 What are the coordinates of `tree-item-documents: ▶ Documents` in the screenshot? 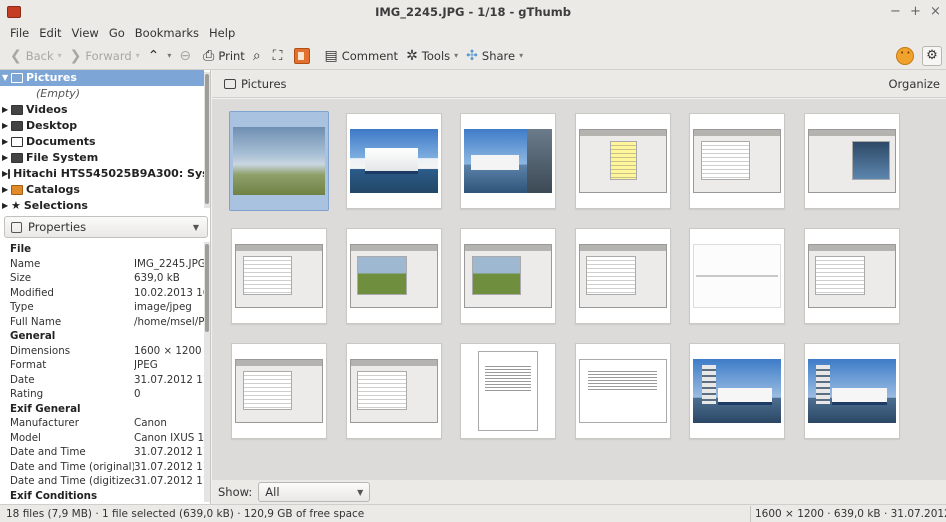 It's located at (102, 142).